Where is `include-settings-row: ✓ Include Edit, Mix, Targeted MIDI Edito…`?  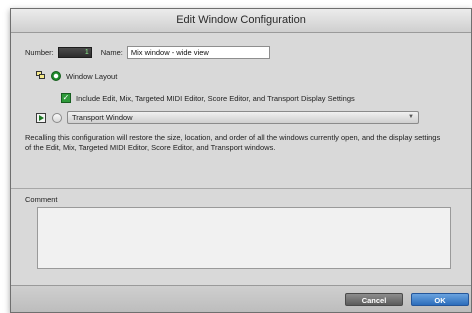 include-settings-row: ✓ Include Edit, Mix, Targeted MIDI Edito… is located at coordinates (208, 98).